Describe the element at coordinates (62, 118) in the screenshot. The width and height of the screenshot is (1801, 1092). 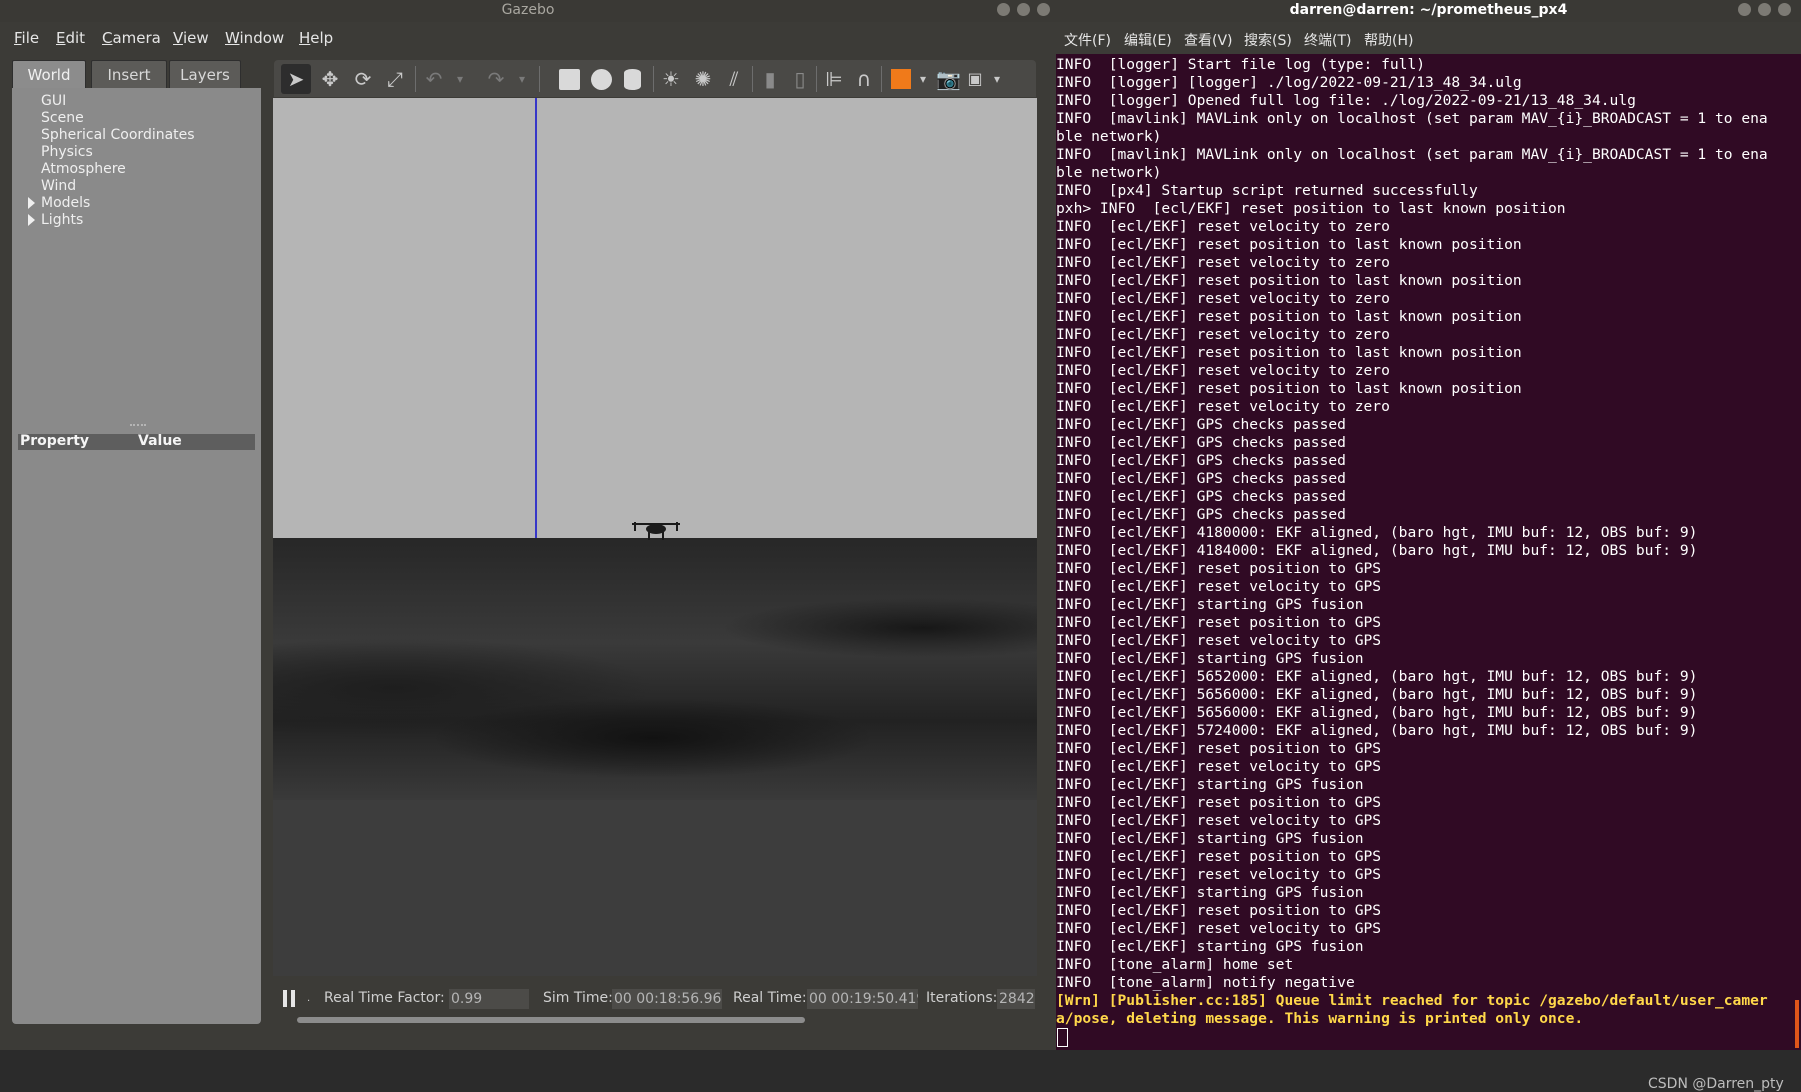
I see `tree-item-scene: Scene` at that location.